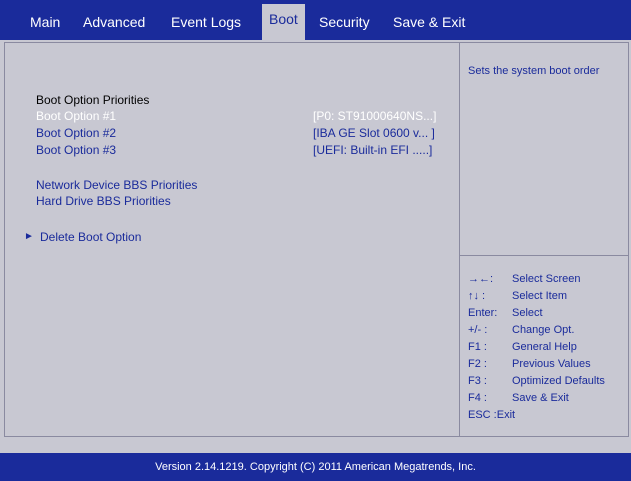  I want to click on key-help-desc: Select, so click(527, 313).